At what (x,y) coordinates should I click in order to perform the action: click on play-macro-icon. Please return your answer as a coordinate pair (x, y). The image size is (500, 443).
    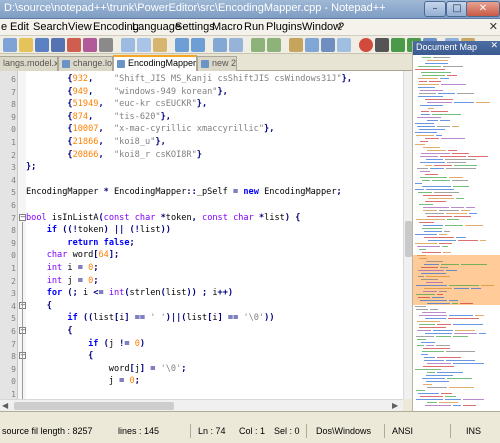
    Looking at the image, I should click on (398, 45).